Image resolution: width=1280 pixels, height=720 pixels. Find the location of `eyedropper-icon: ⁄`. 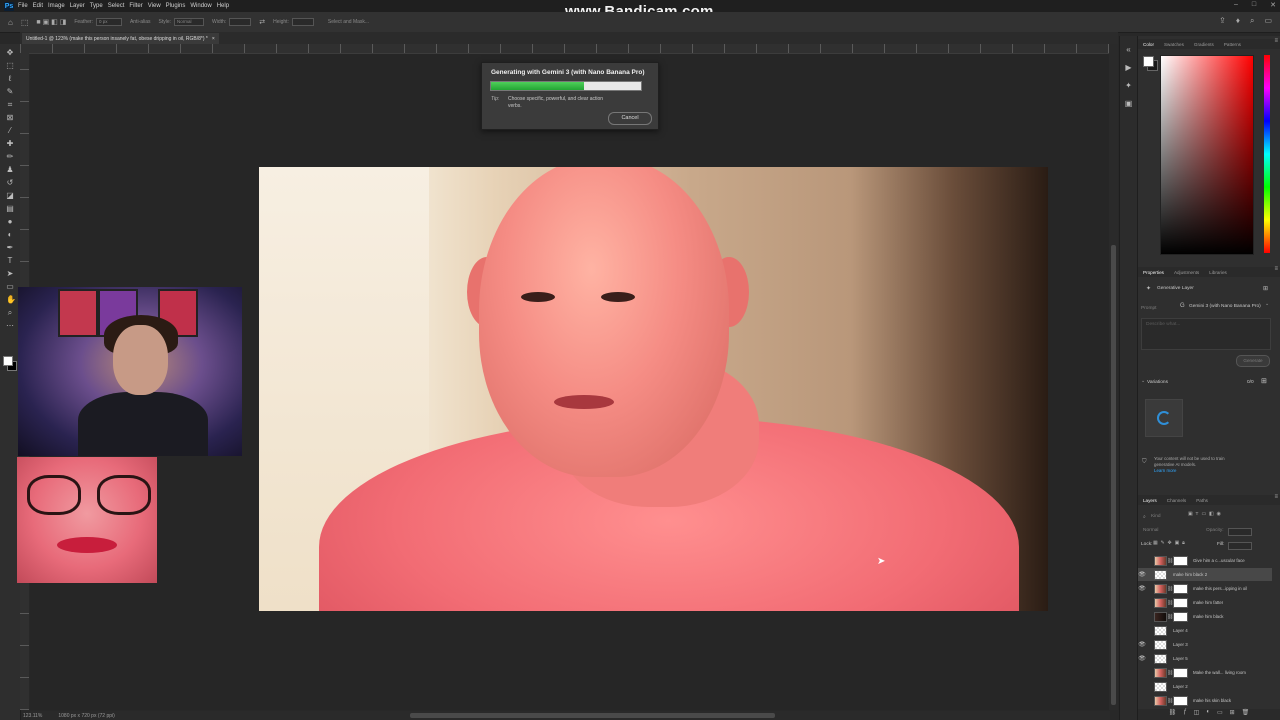

eyedropper-icon: ⁄ is located at coordinates (10, 131).